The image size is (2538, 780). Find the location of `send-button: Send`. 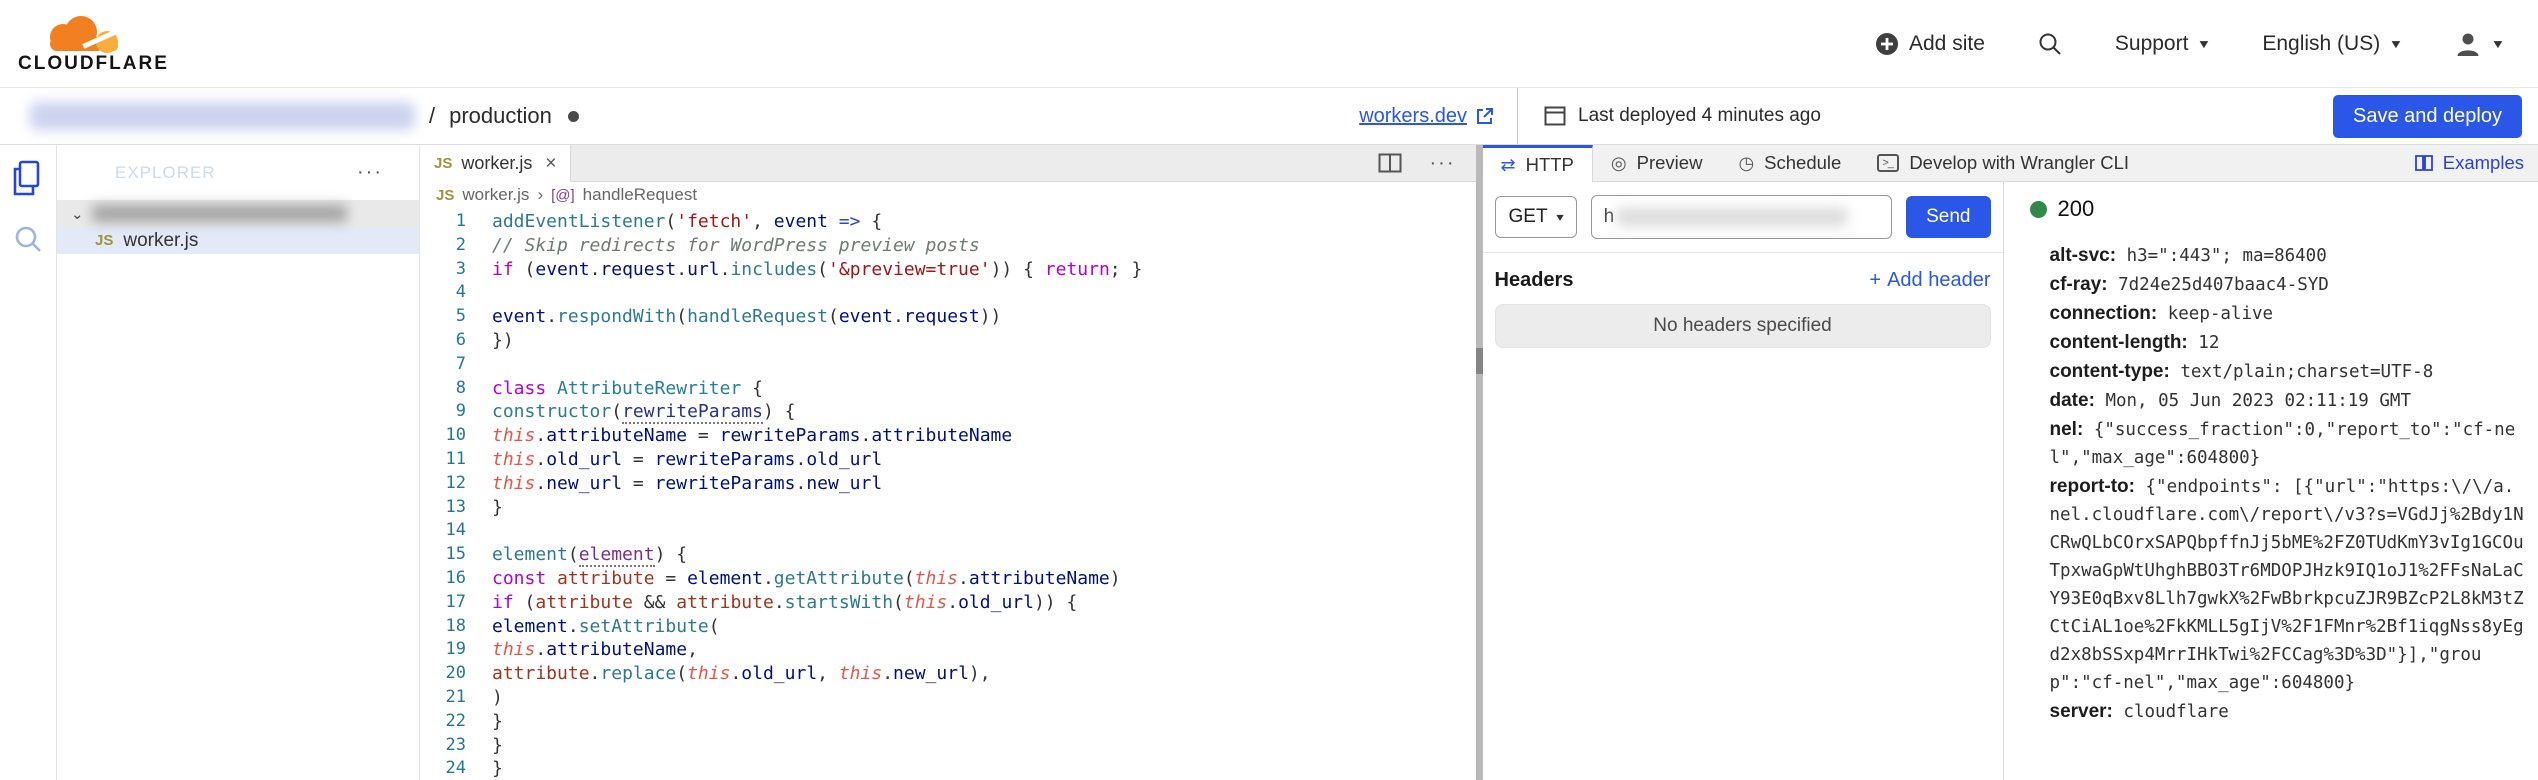

send-button: Send is located at coordinates (1948, 217).